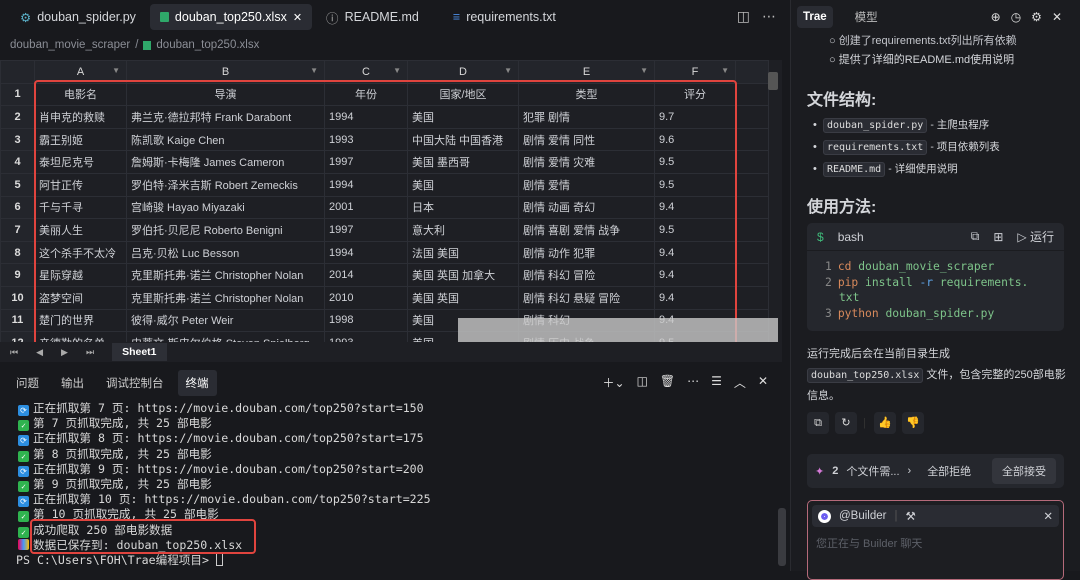  What do you see at coordinates (875, 125) in the screenshot?
I see `file-code: douban_spider.py` at bounding box center [875, 125].